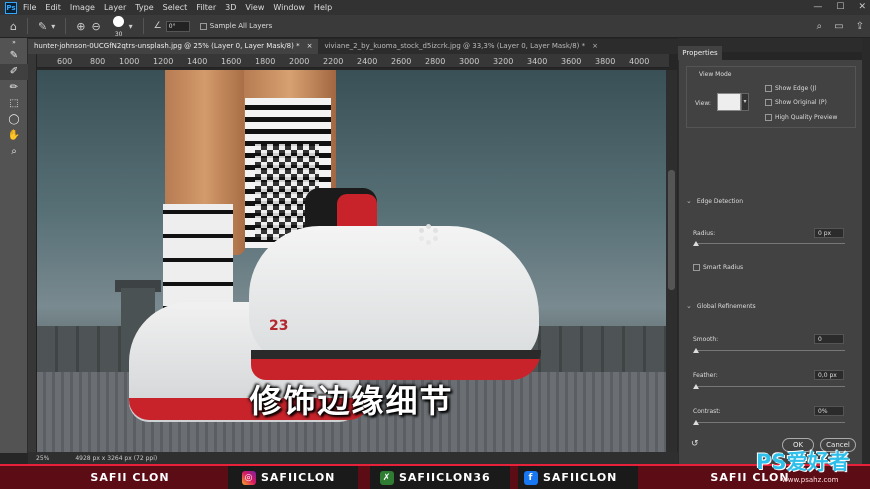 The height and width of the screenshot is (489, 870). I want to click on refine-brush-tool-icon: ✎, so click(42, 26).